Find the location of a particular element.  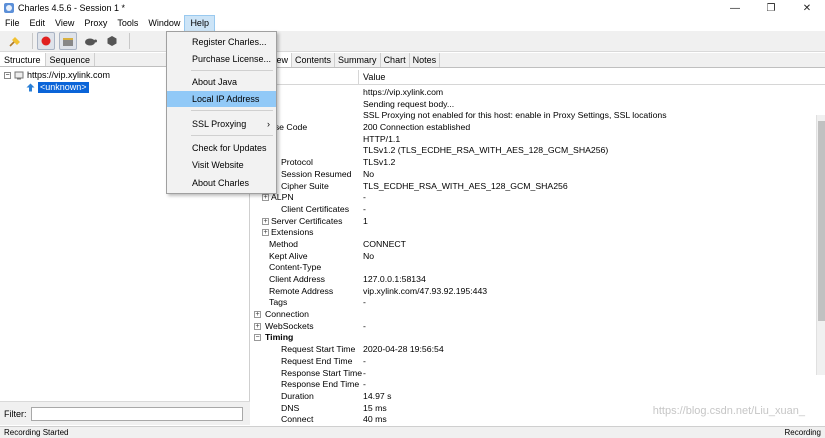

menu-view: View is located at coordinates (64, 23).